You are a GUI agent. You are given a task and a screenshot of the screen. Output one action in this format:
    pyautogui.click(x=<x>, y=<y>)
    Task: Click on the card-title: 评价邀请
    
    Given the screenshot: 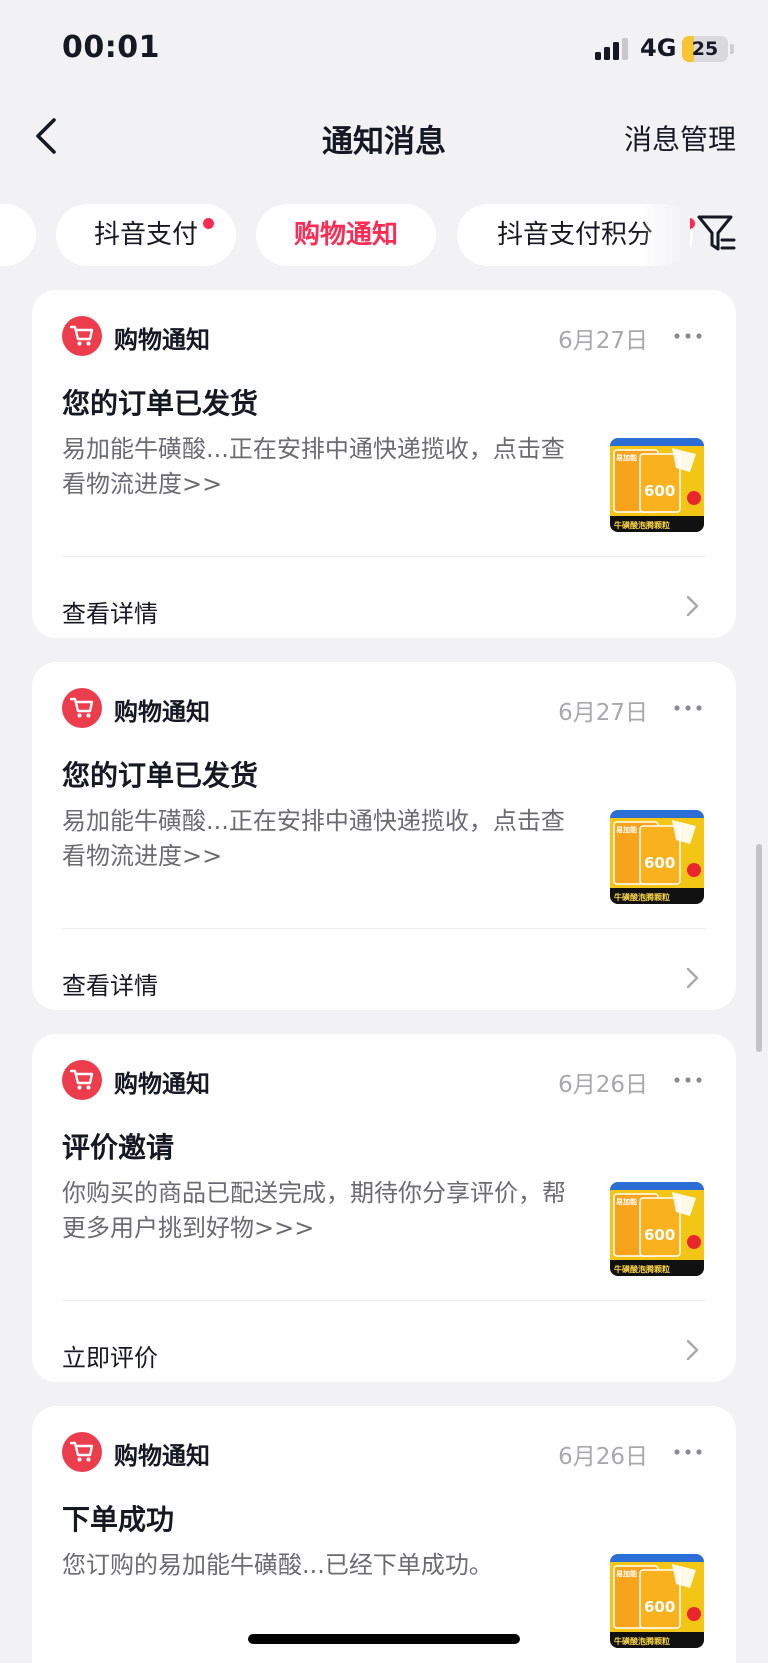 What is the action you would take?
    pyautogui.click(x=118, y=1147)
    